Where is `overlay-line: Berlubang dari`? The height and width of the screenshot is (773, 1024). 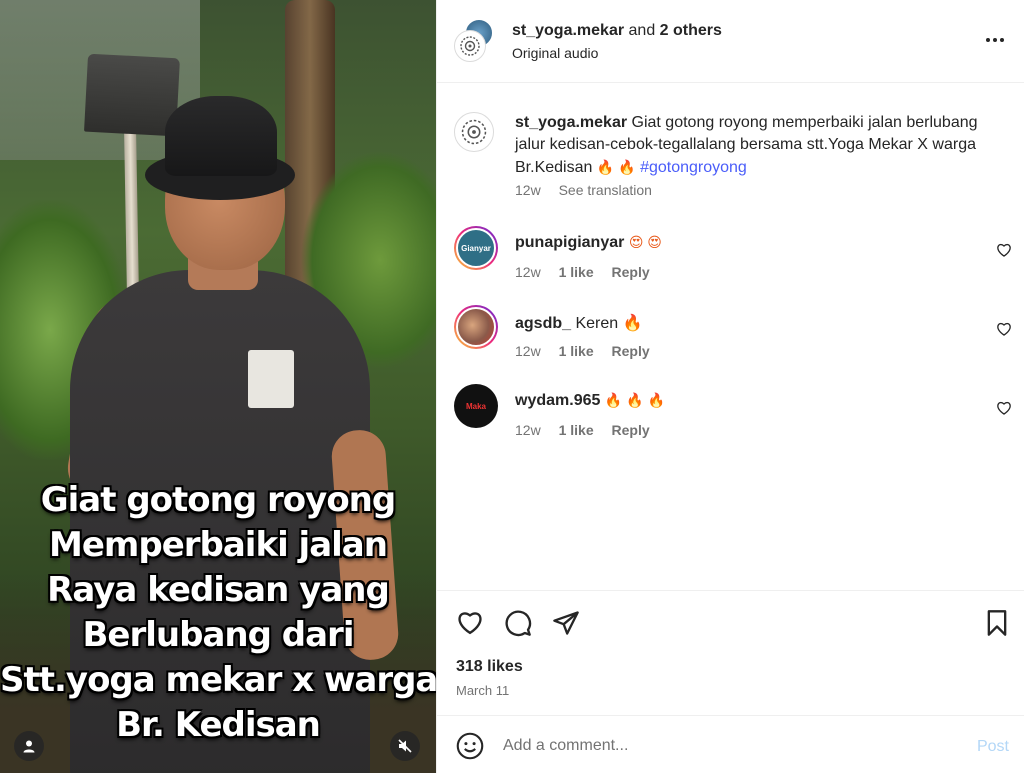
overlay-line: Berlubang dari is located at coordinates (218, 635).